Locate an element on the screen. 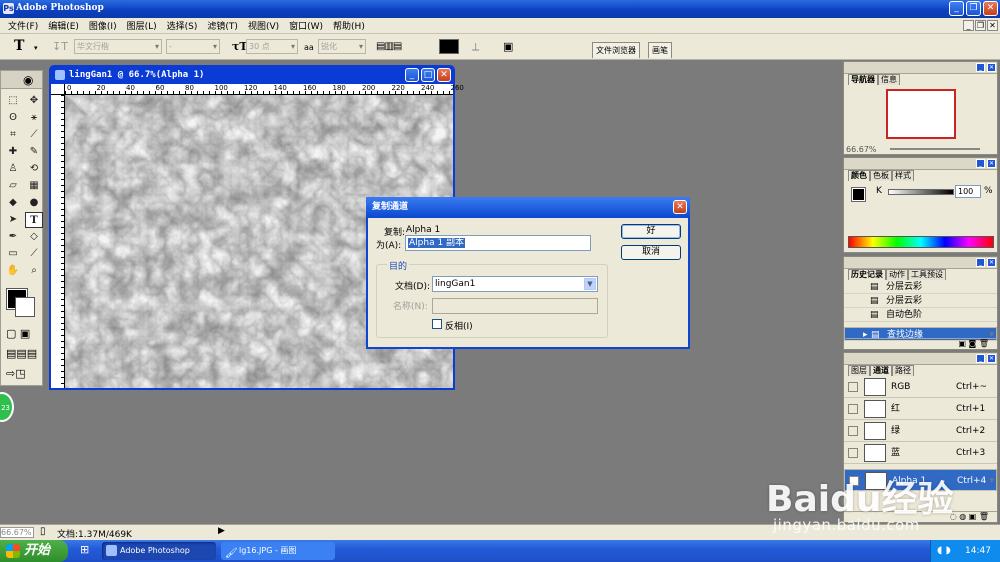 Image resolution: width=1000 pixels, height=562 pixels. channel-row: RGB Ctrl+~ is located at coordinates (920, 387).